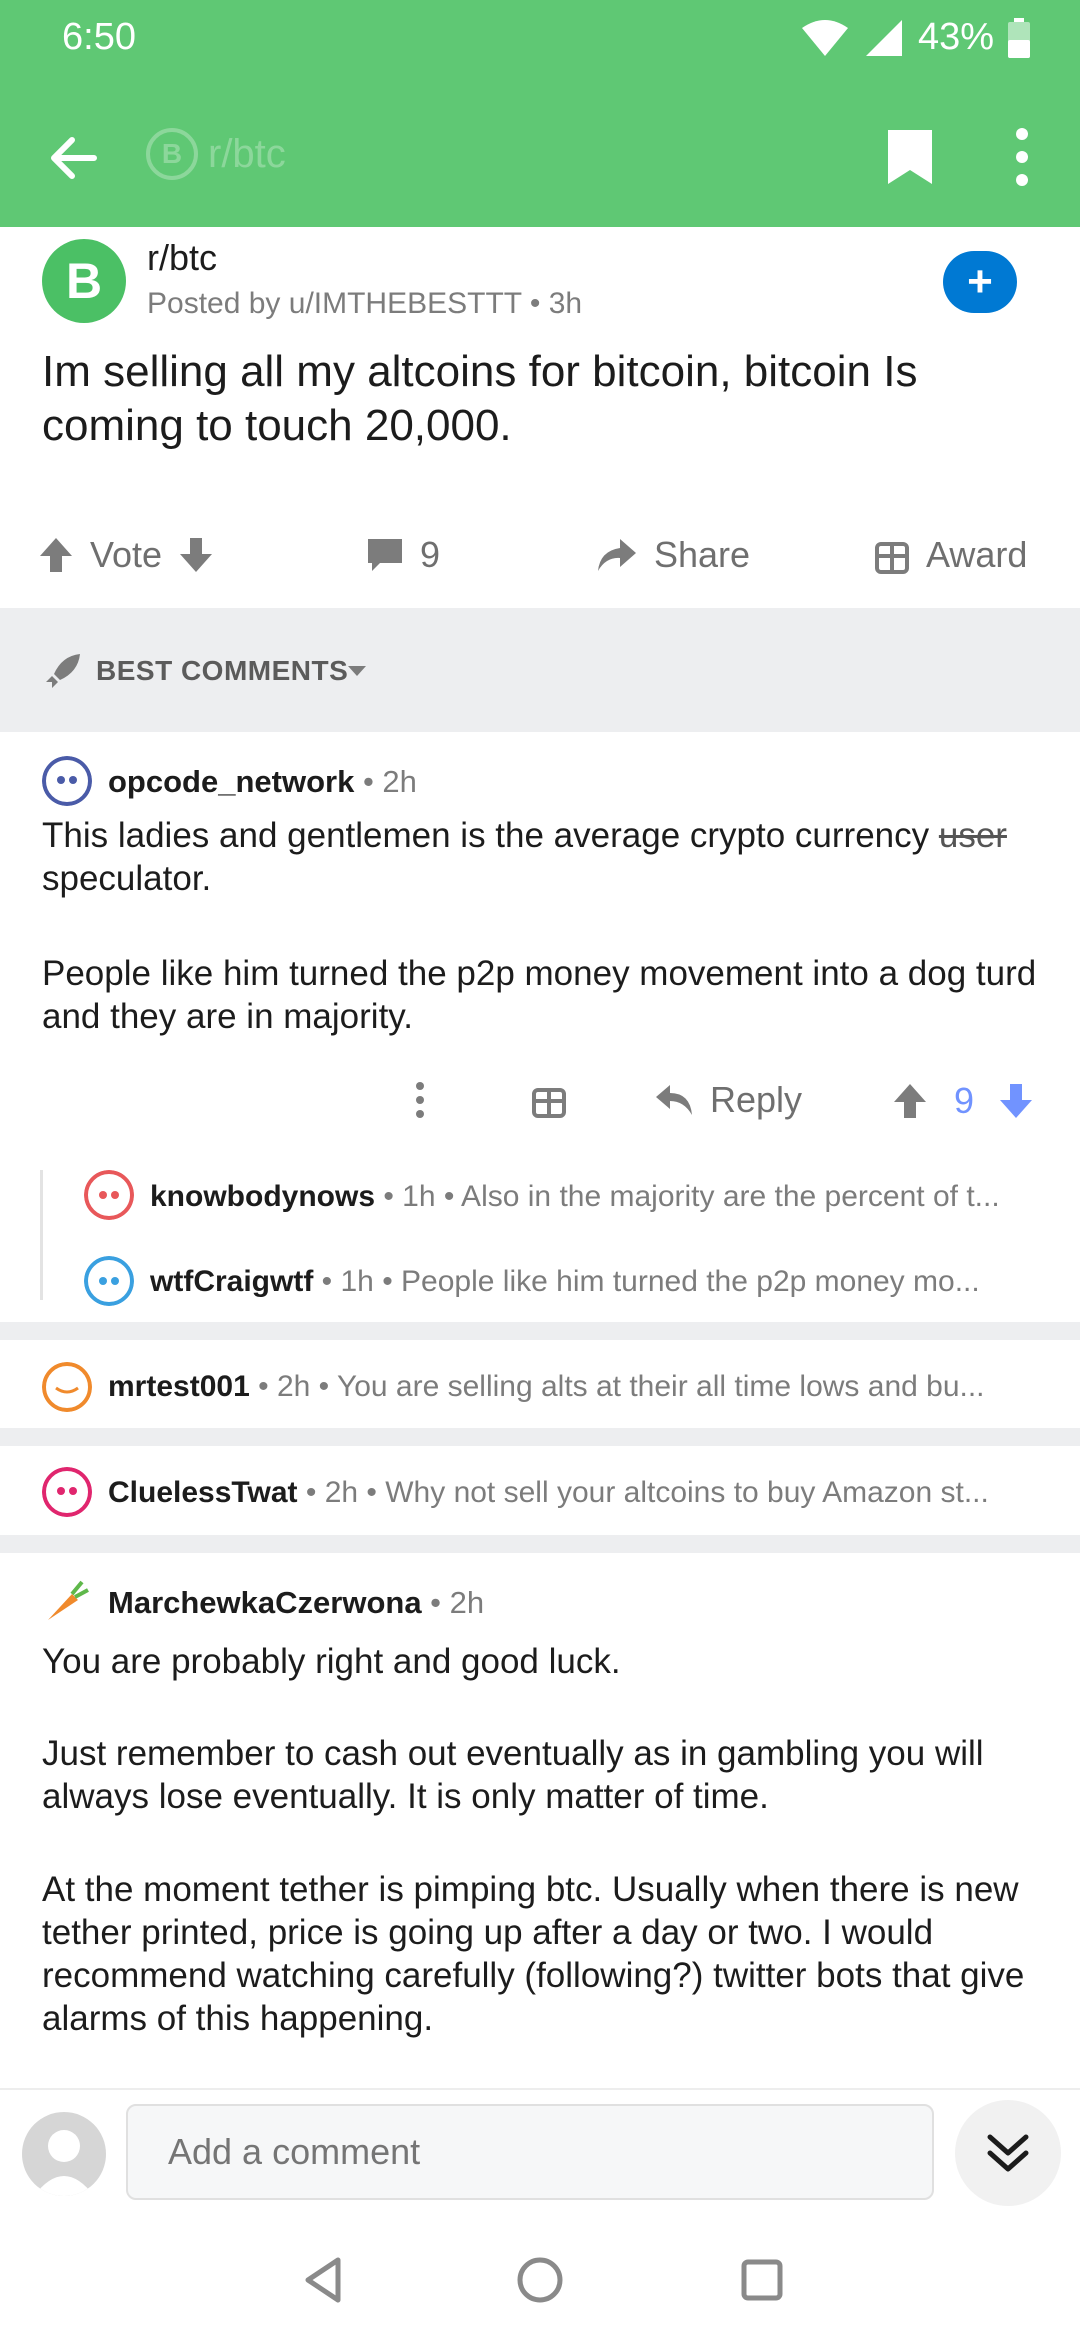  What do you see at coordinates (540, 670) in the screenshot?
I see `sort-comments-bar: BEST COMMENTS` at bounding box center [540, 670].